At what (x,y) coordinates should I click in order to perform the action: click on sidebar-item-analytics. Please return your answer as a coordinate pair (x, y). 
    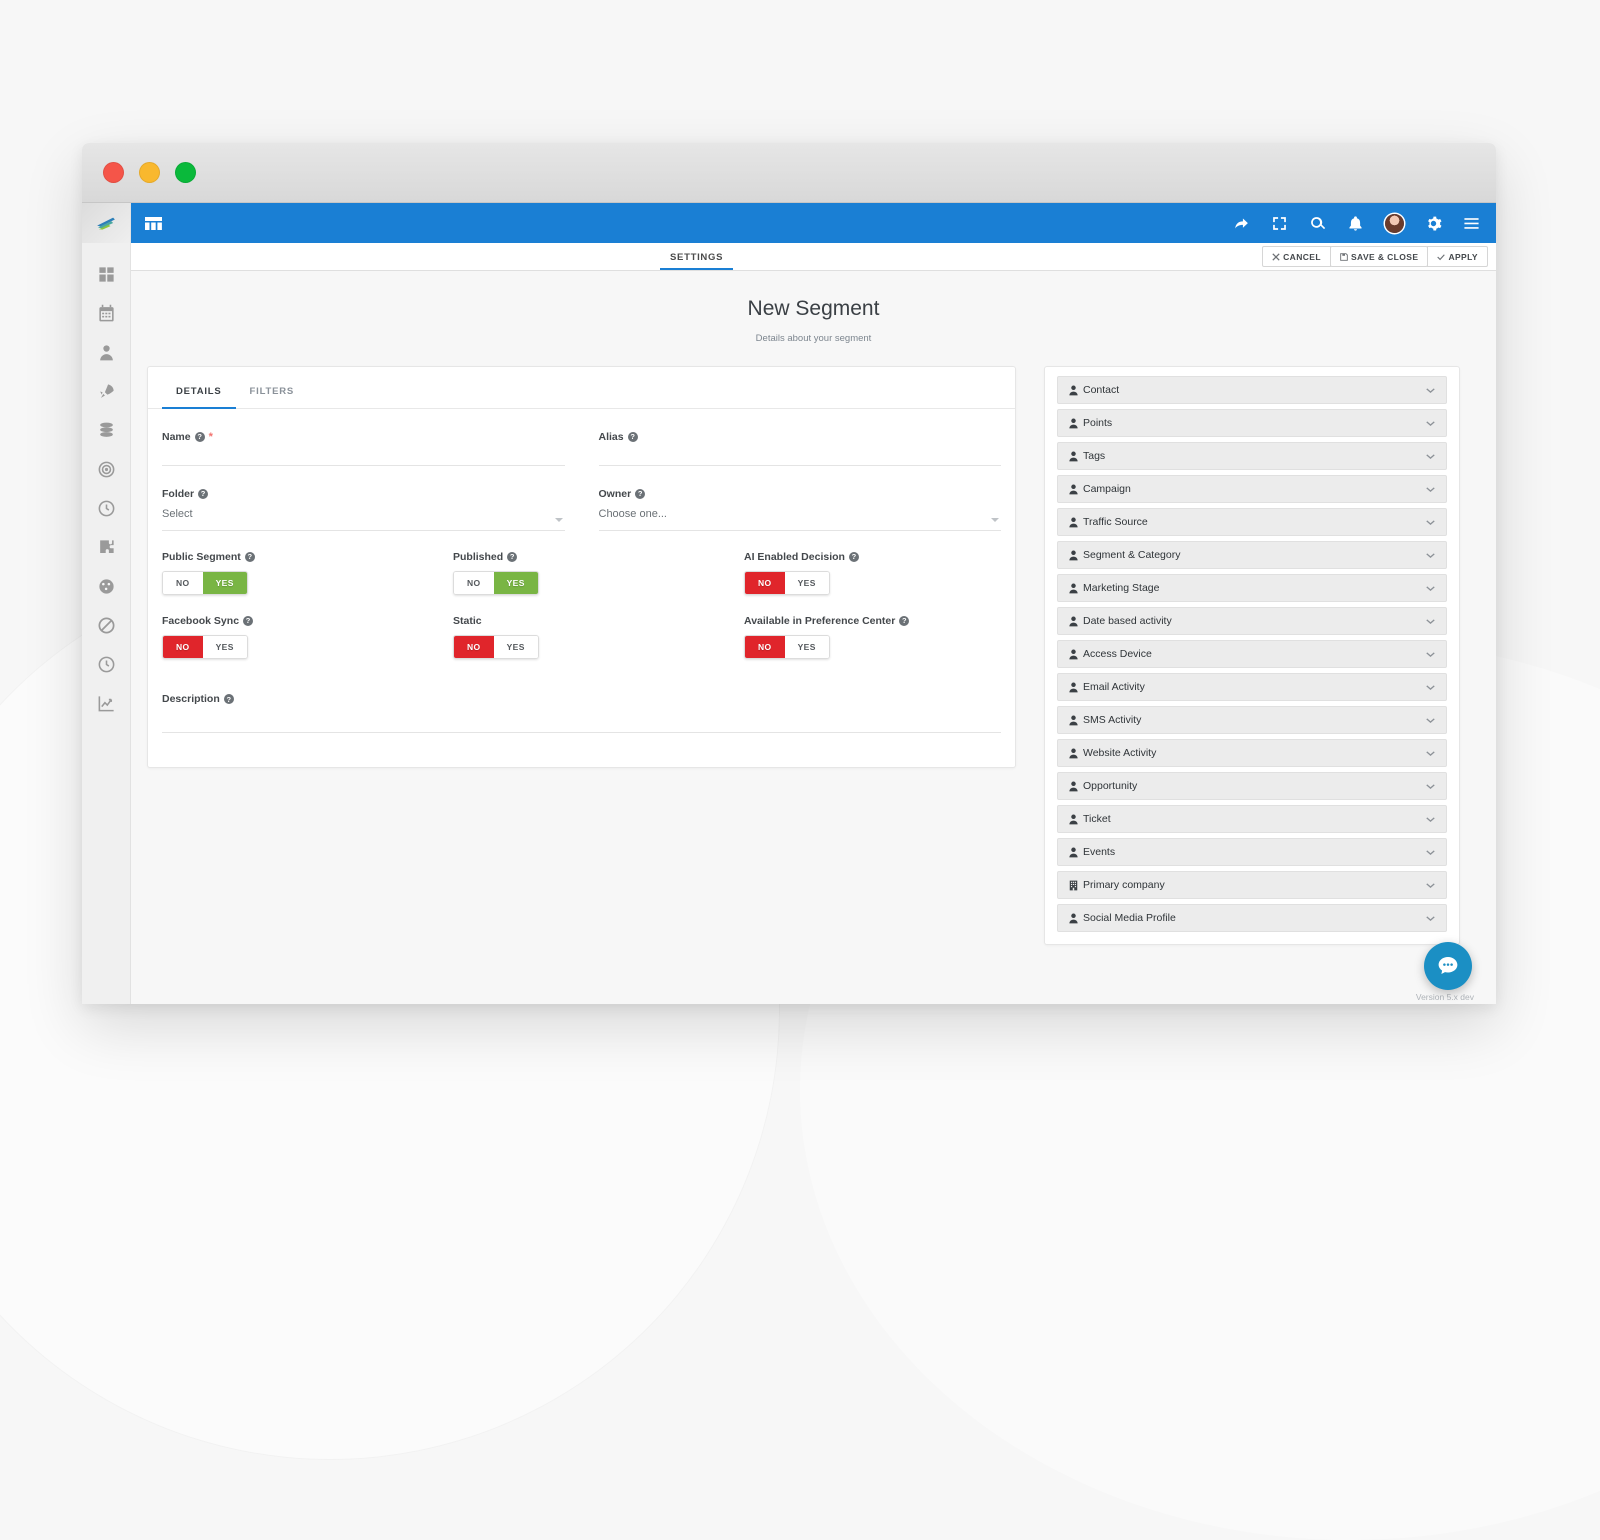
    Looking at the image, I should click on (106, 703).